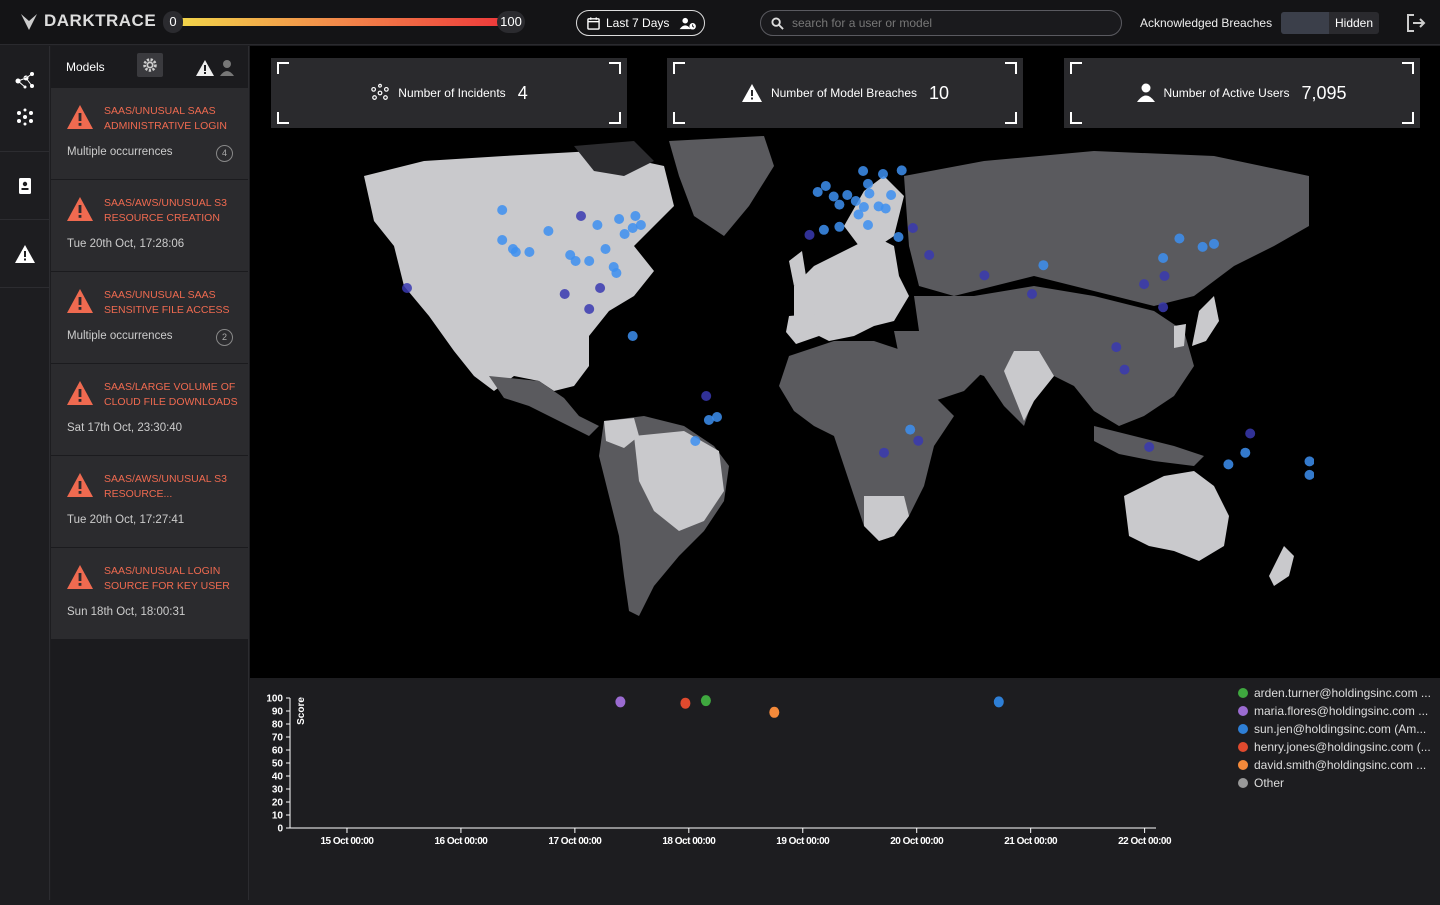 Image resolution: width=1440 pixels, height=905 pixels. Describe the element at coordinates (845, 93) in the screenshot. I see `model-breaches-stat-card: Number of Model Breaches 10` at that location.